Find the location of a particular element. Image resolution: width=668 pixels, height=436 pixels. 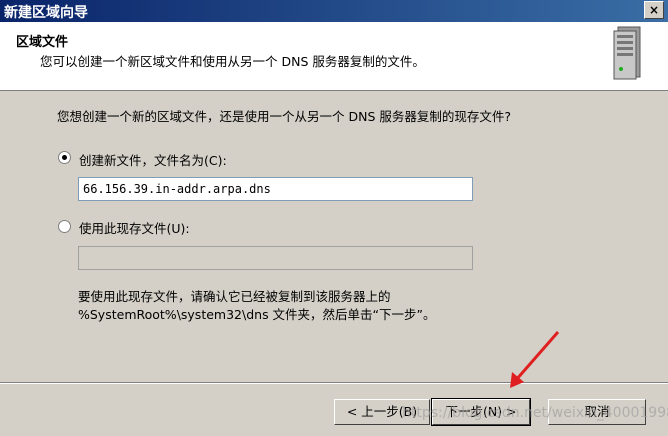

existing-filename-input is located at coordinates (275, 258).